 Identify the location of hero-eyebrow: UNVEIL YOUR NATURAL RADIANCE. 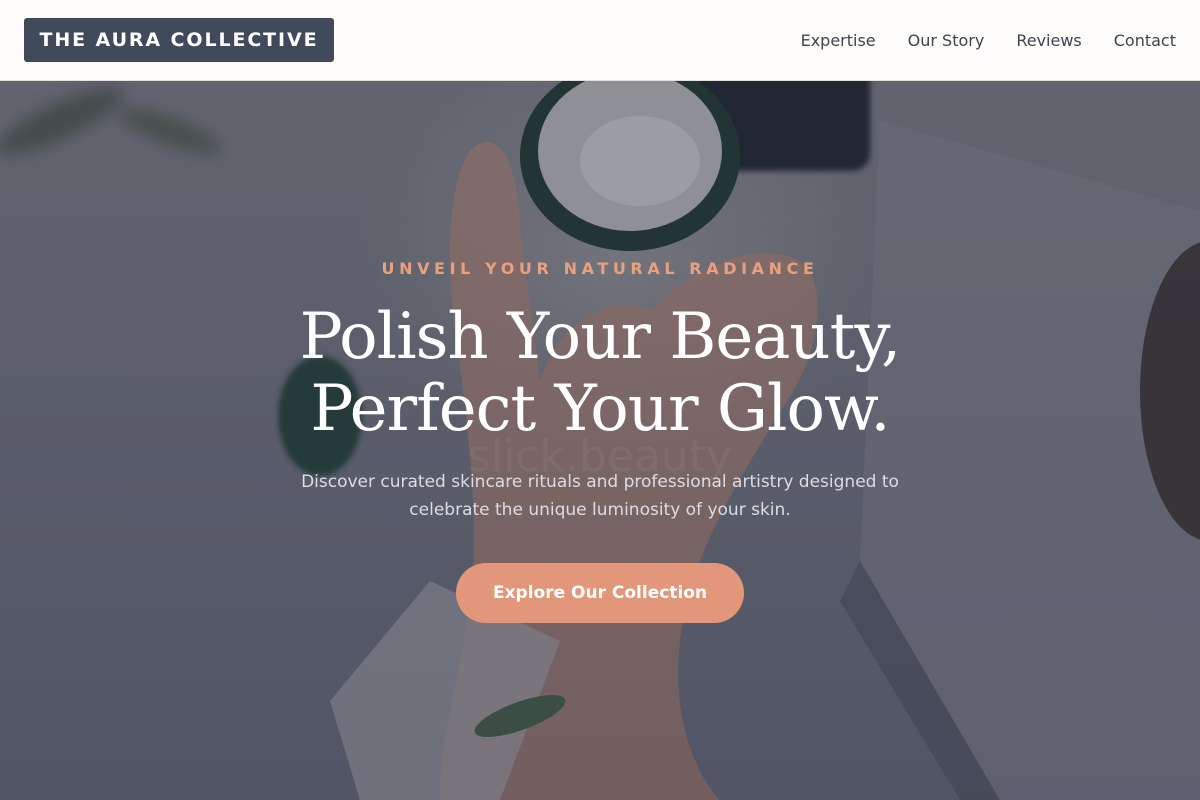
(600, 268).